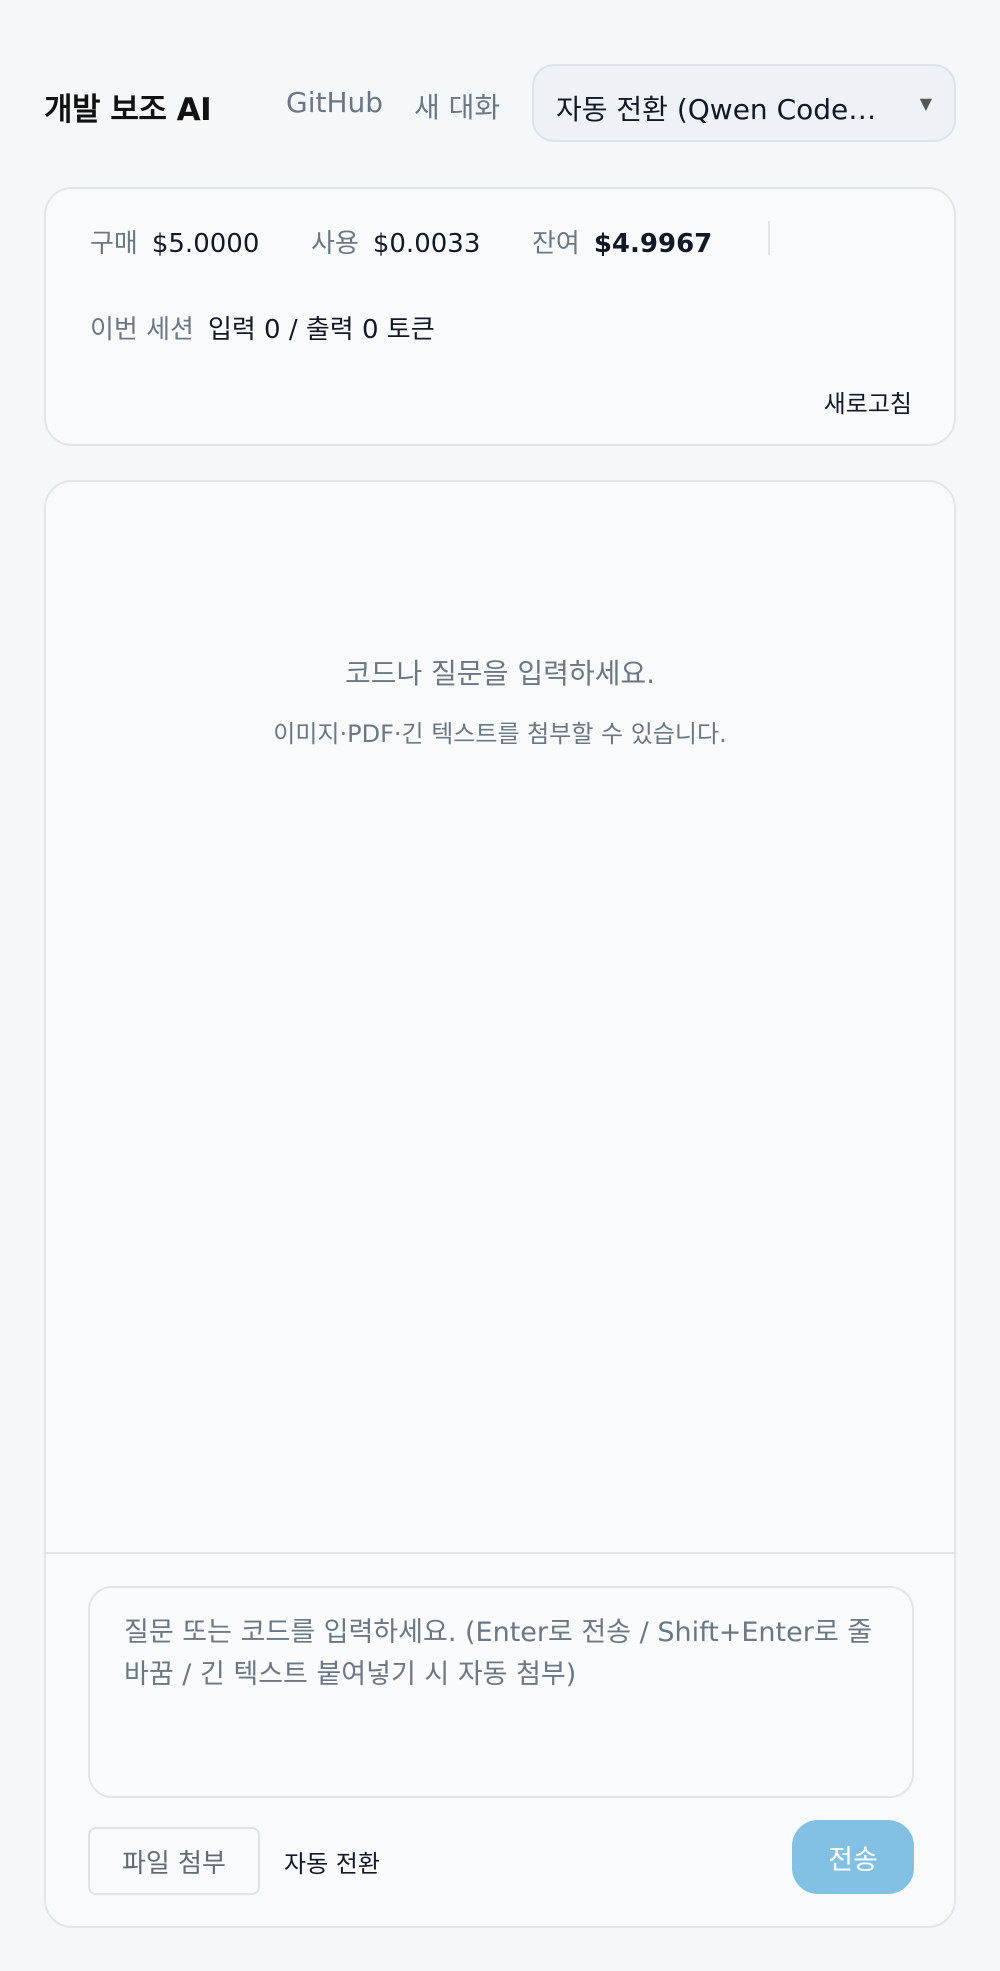  I want to click on header: 개발 보조 AI GitHub 새 대화 자동 전환 (Qwen Code… ▼, so click(500, 103).